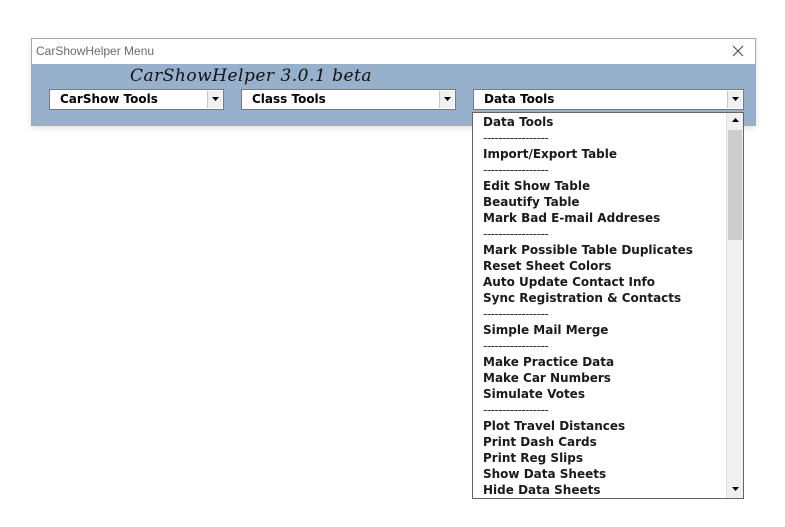 This screenshot has width=785, height=527. I want to click on dropdown-item: Import/Export Table, so click(604, 154).